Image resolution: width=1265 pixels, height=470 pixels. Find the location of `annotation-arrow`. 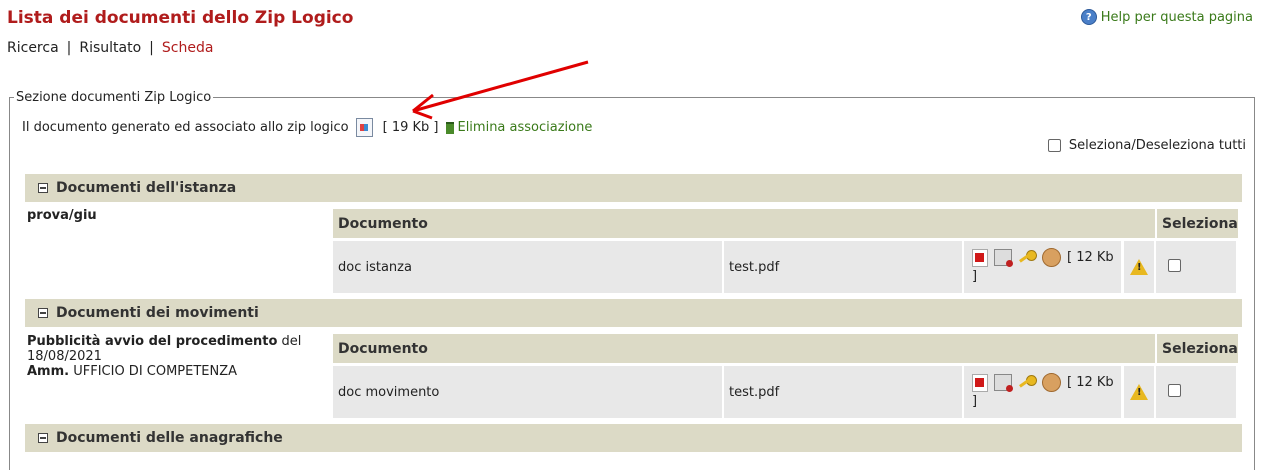

annotation-arrow is located at coordinates (500, 90).